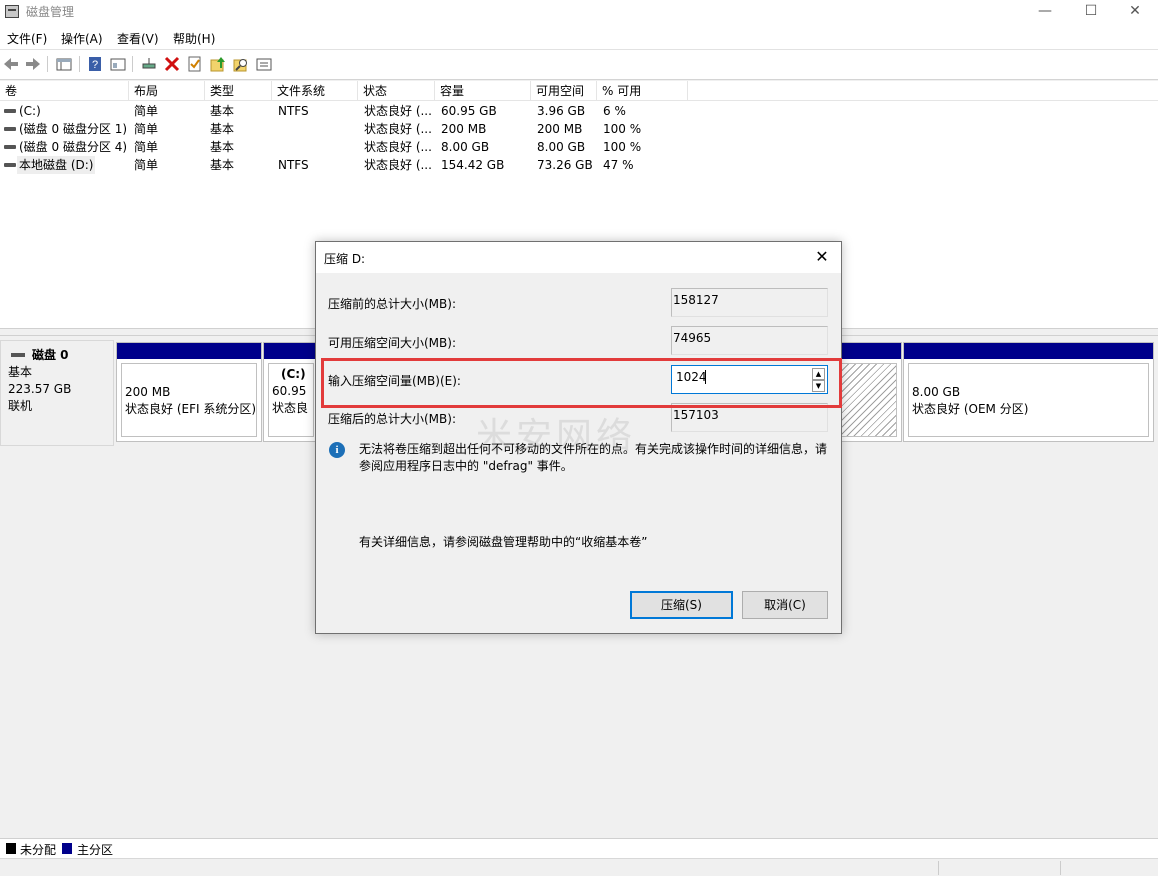 This screenshot has height=876, width=1158. What do you see at coordinates (194, 38) in the screenshot?
I see `menu-help: 帮助(H)` at bounding box center [194, 38].